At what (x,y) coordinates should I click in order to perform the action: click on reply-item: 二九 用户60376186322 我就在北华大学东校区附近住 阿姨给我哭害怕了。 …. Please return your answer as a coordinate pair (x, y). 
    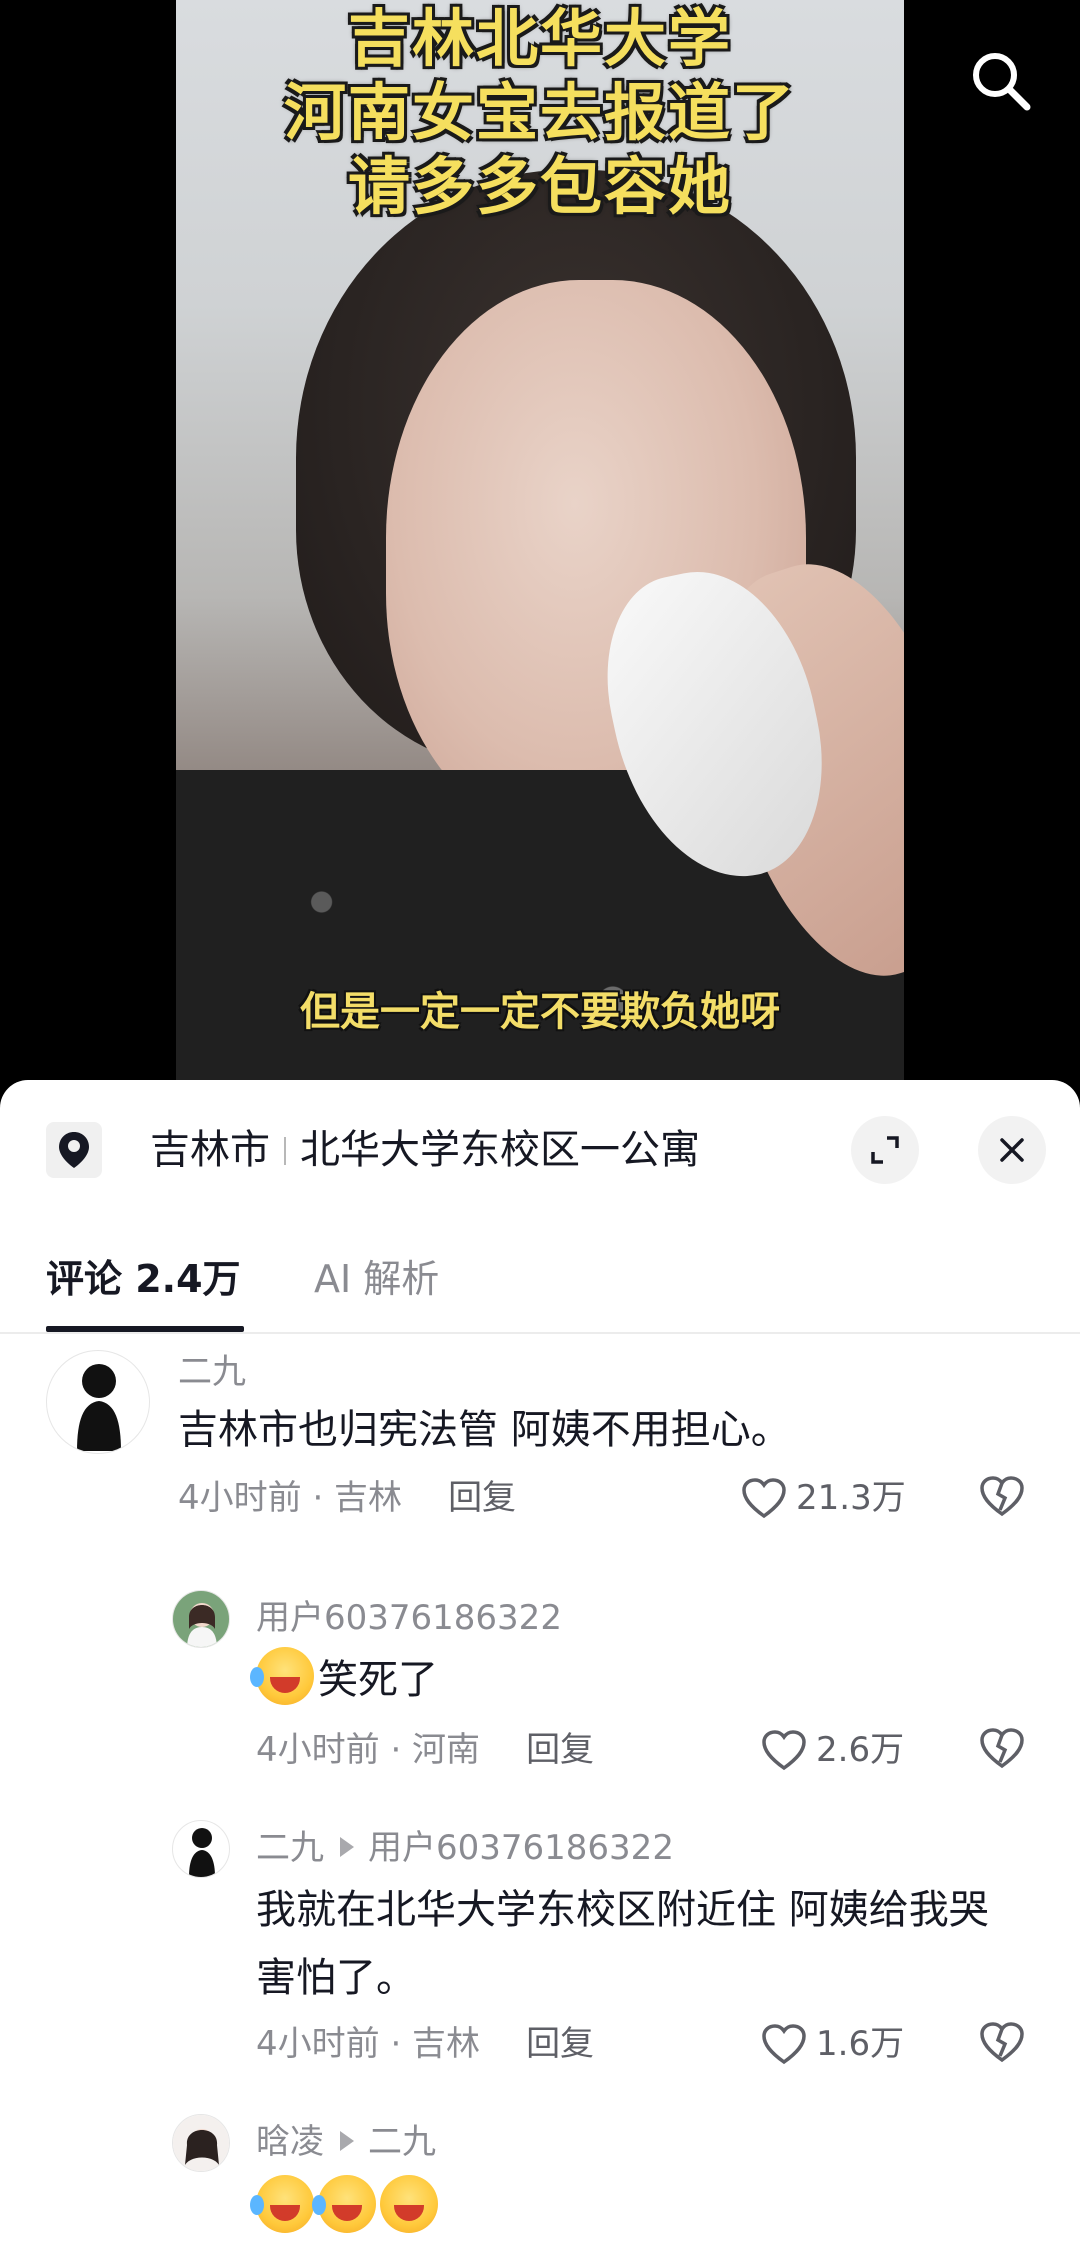
    Looking at the image, I should click on (540, 1960).